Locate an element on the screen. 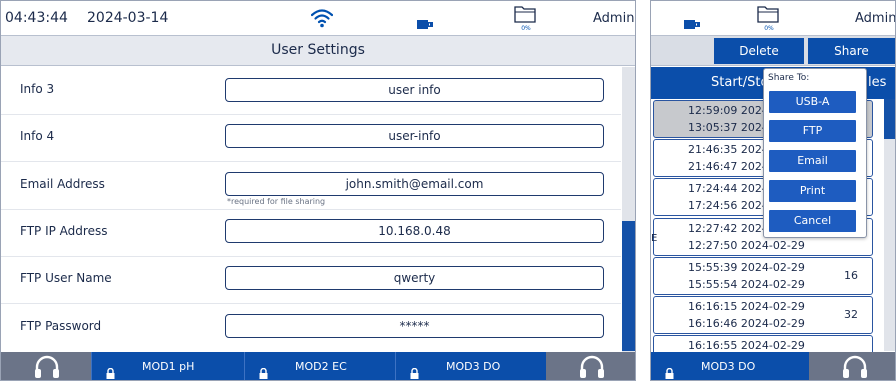  share-print-button: Print is located at coordinates (812, 191).